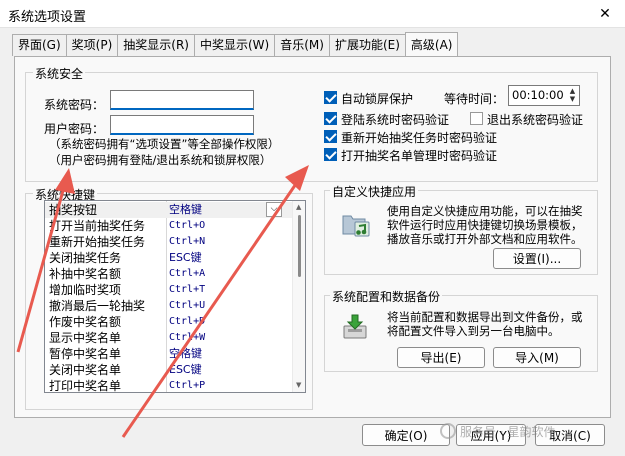 This screenshot has width=625, height=456. What do you see at coordinates (386, 296) in the screenshot?
I see `backup-group-label: 系统配置和数据备份` at bounding box center [386, 296].